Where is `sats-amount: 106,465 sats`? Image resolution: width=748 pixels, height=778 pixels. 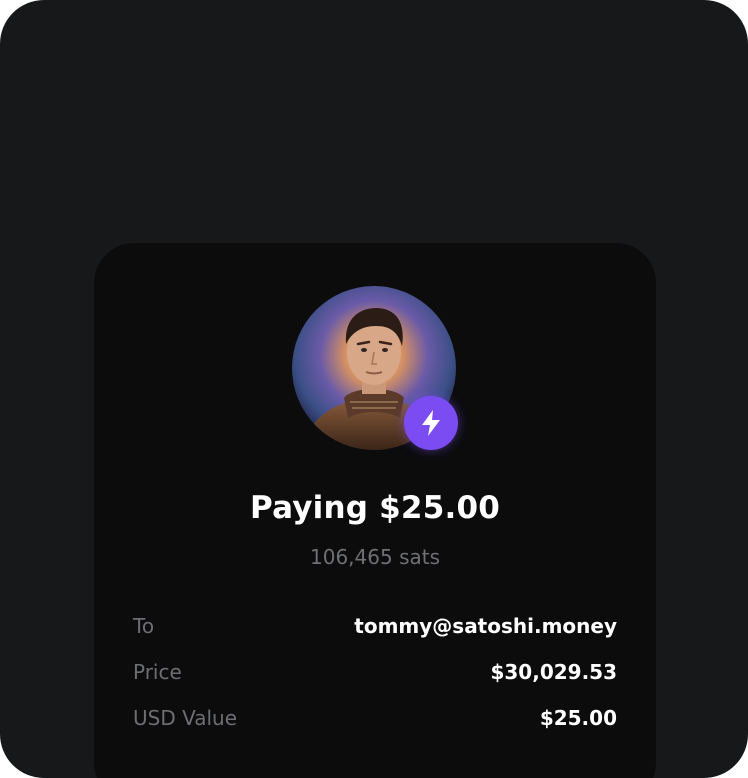
sats-amount: 106,465 sats is located at coordinates (375, 557).